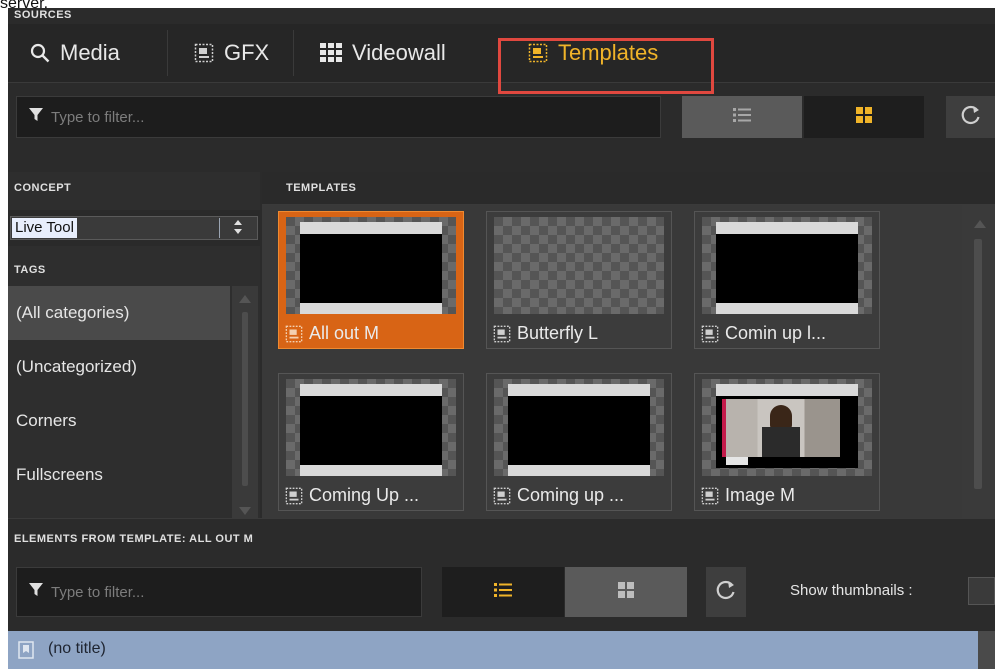 This screenshot has width=995, height=669. What do you see at coordinates (781, 428) in the screenshot?
I see `preview-photo` at bounding box center [781, 428].